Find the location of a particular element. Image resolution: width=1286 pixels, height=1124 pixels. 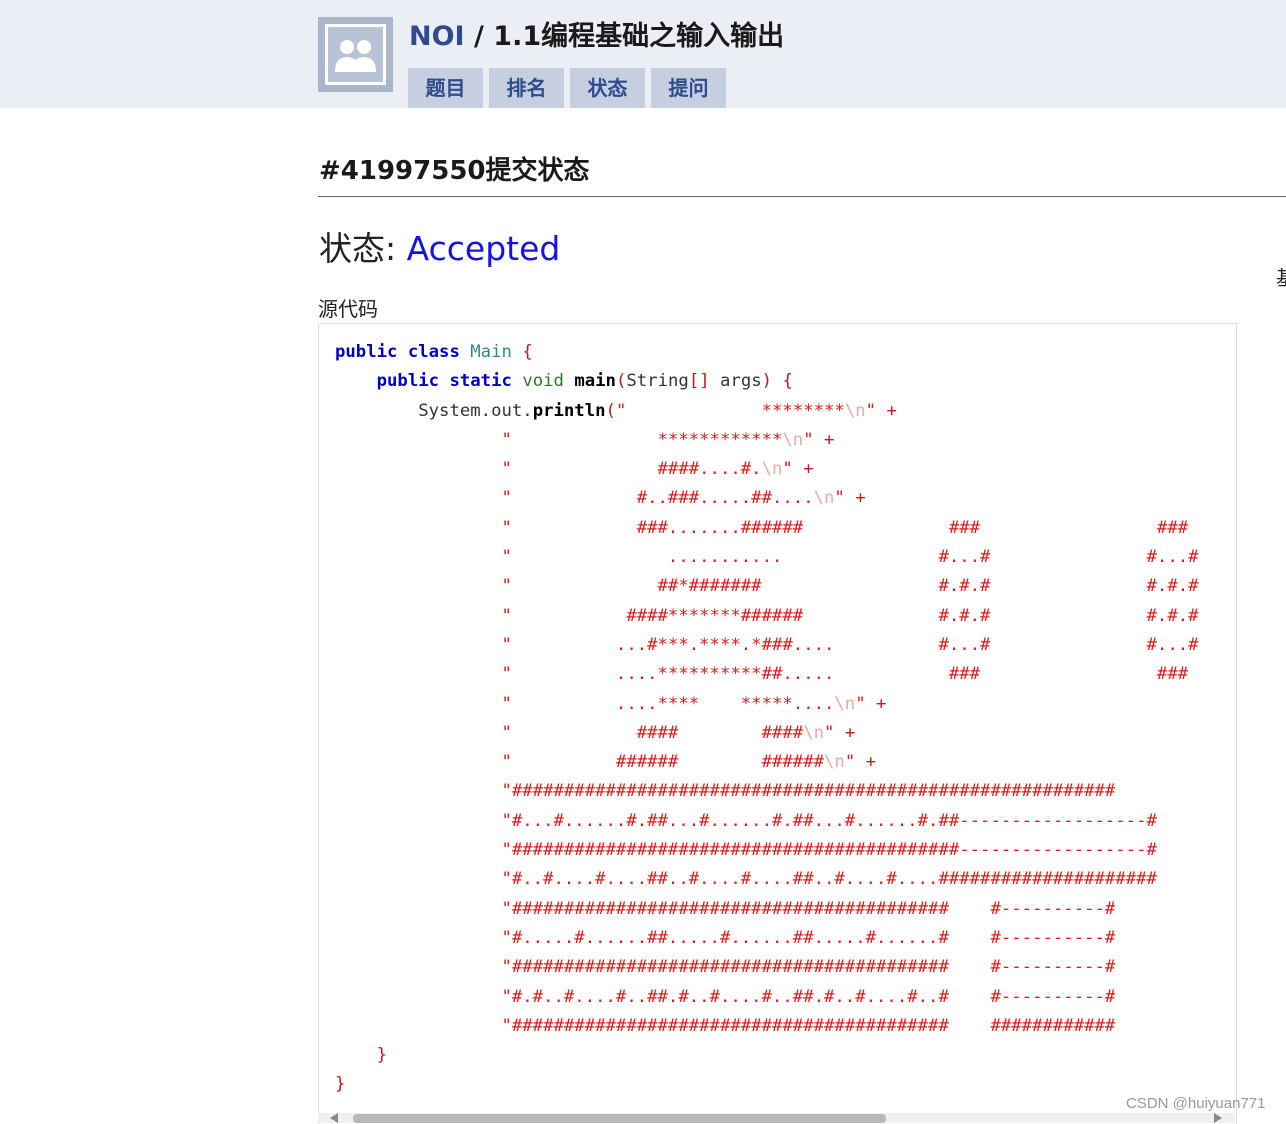

code-line: " ####*******###### #.#.# #.#.# is located at coordinates (850, 615).